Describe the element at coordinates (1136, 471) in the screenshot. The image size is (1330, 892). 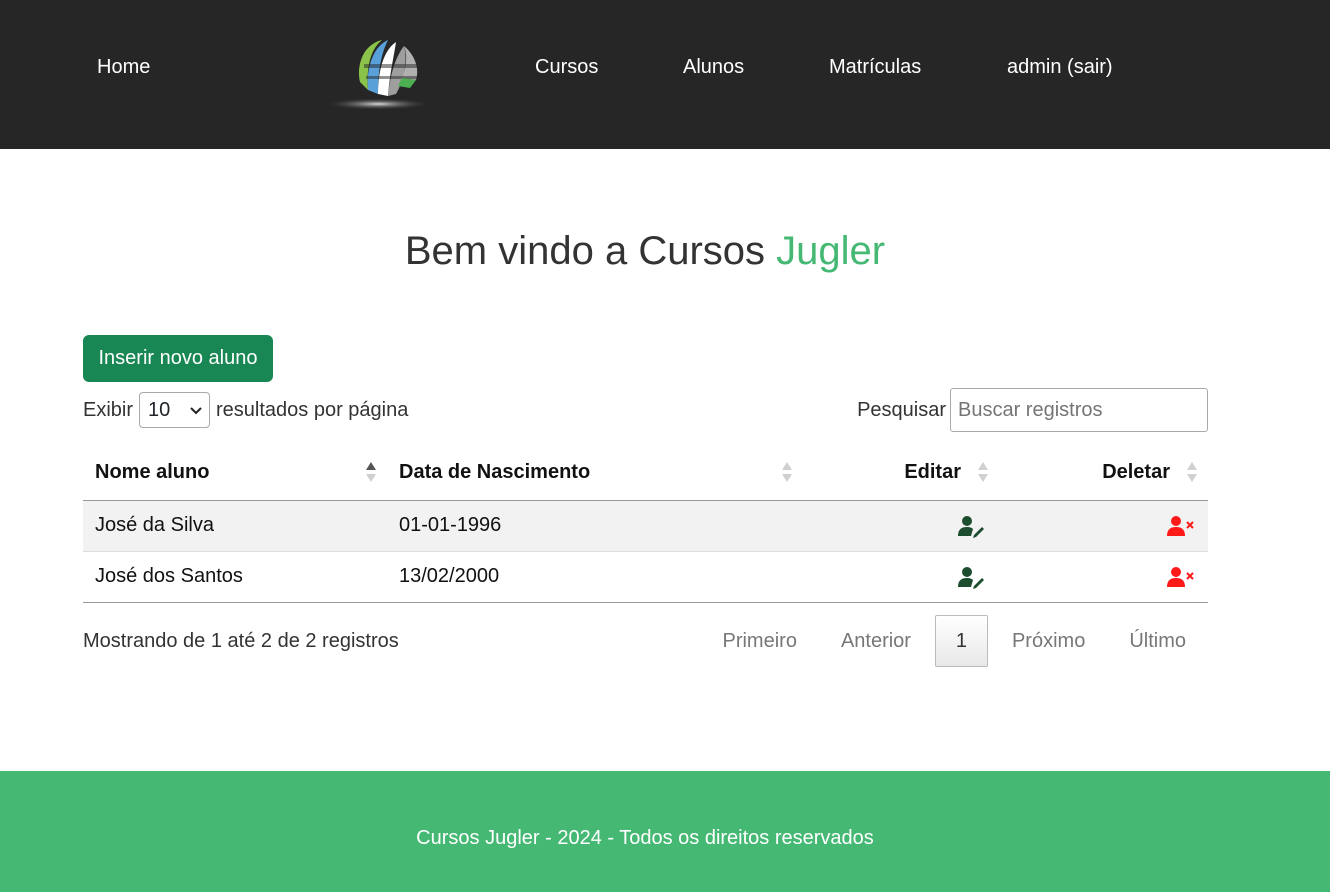
I see `column-header-delete-label: Deletar` at that location.